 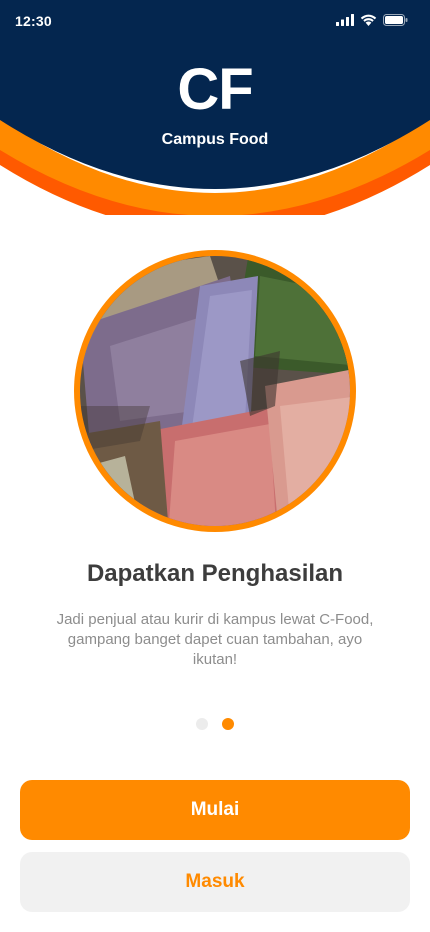 I want to click on page-dot-2-active, so click(x=228, y=724).